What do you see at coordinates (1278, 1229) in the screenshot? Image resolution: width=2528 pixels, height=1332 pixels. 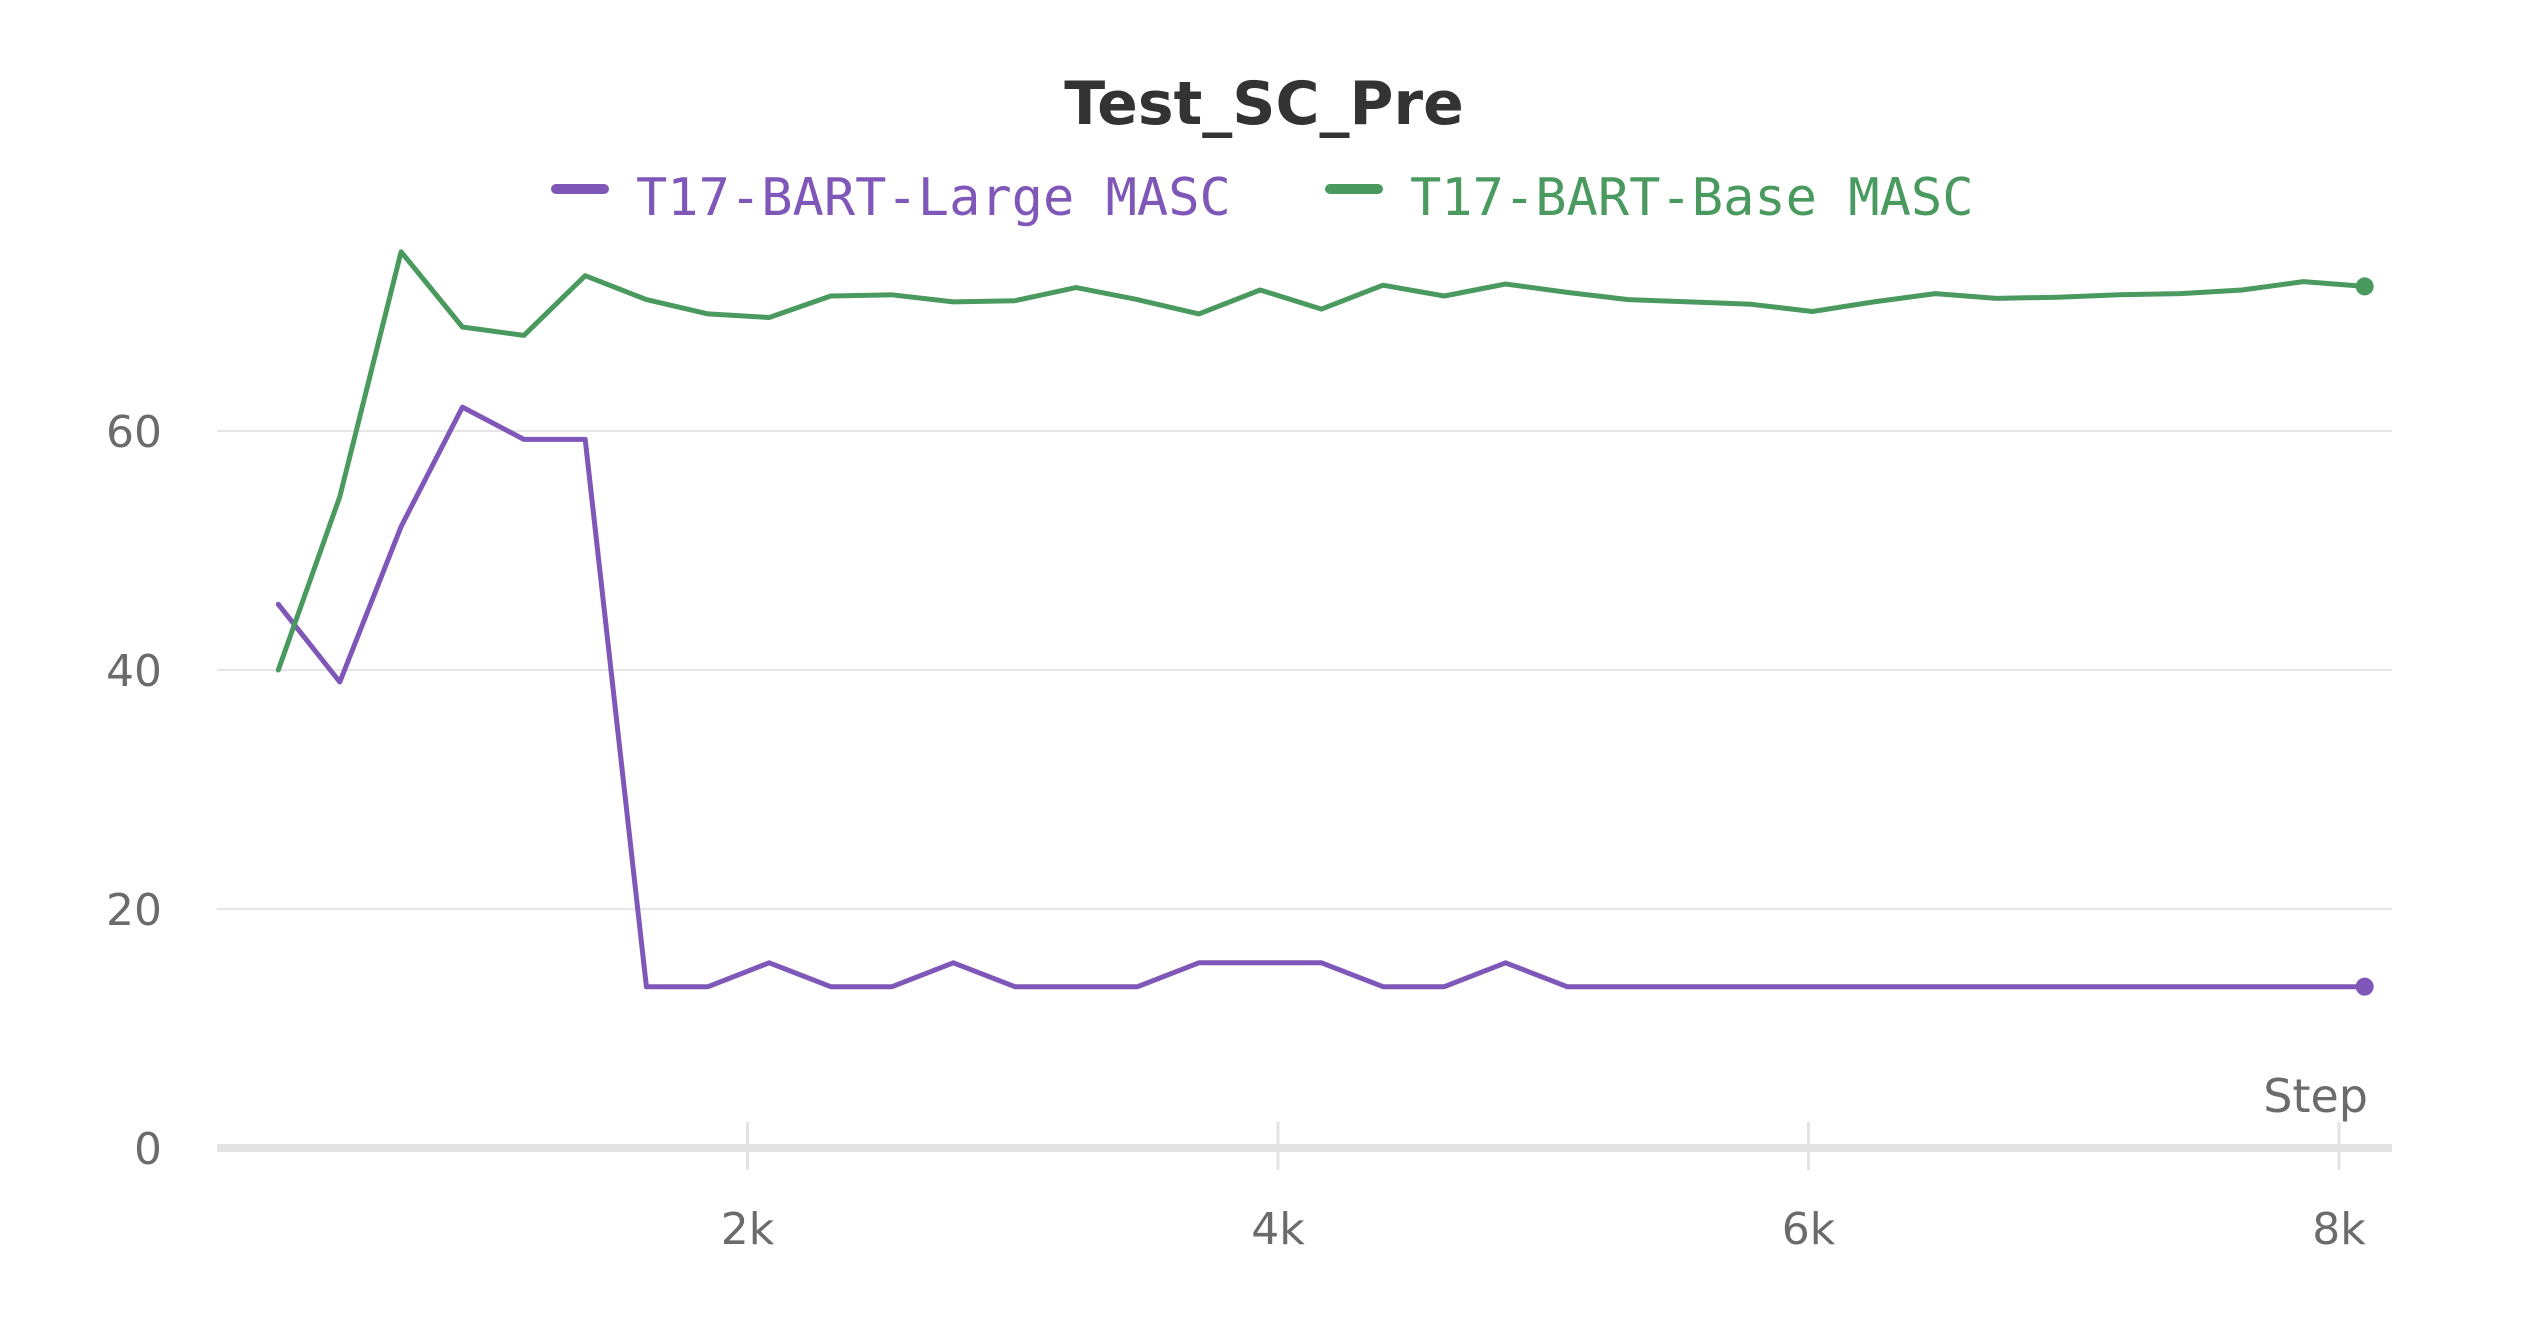 I see `x-tick-label-4000: 4k` at bounding box center [1278, 1229].